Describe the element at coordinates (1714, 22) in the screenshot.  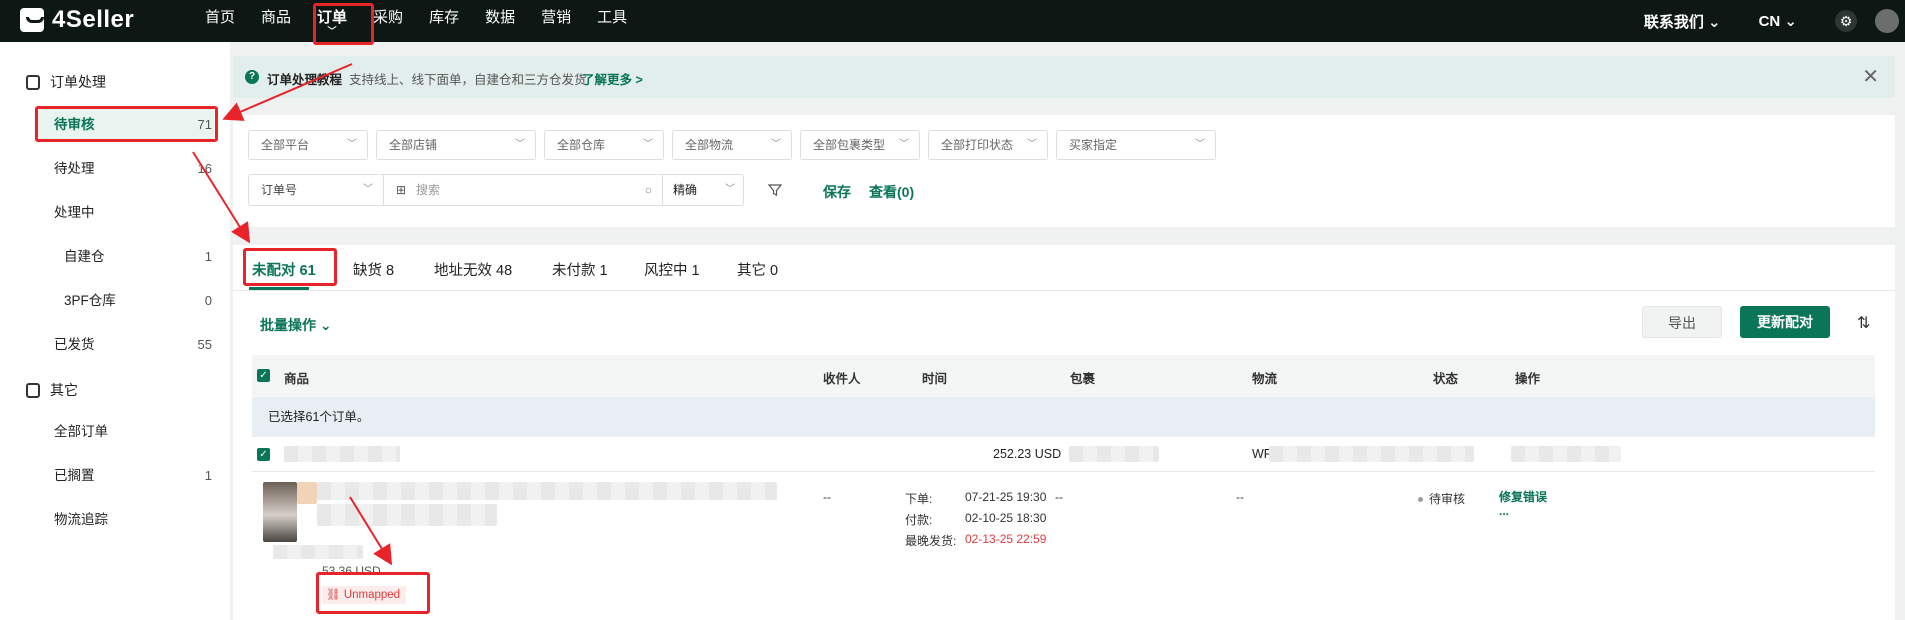
I see `chevron-down-icon: ⌄` at that location.